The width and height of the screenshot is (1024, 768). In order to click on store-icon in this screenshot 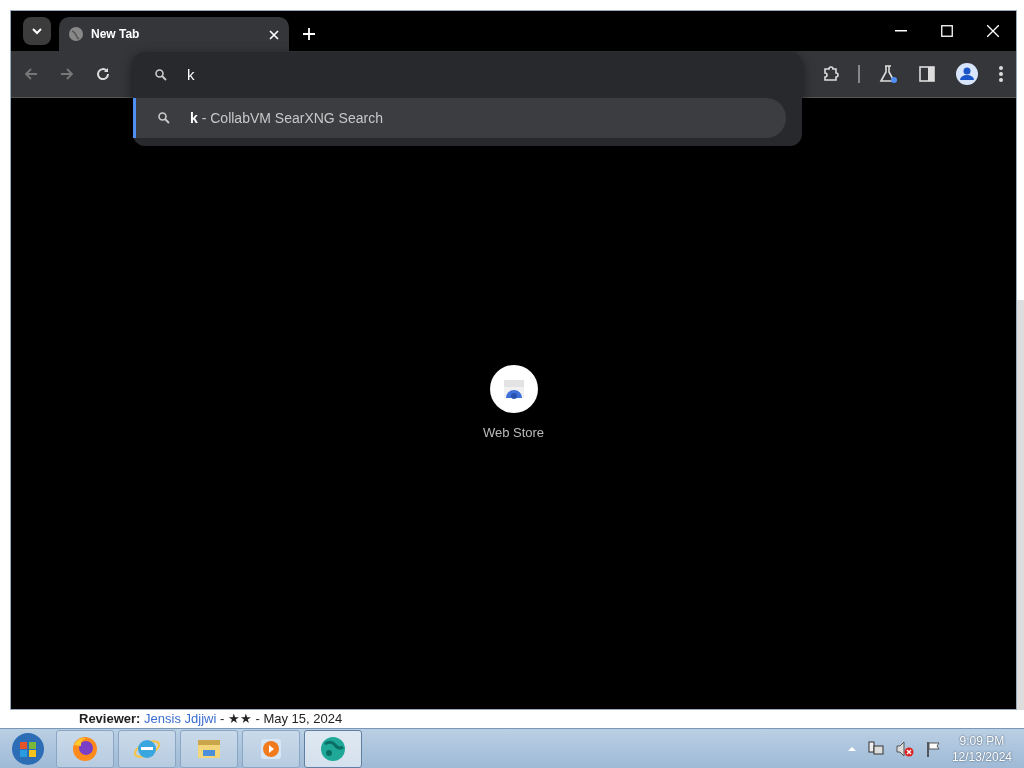, I will do `click(513, 388)`.